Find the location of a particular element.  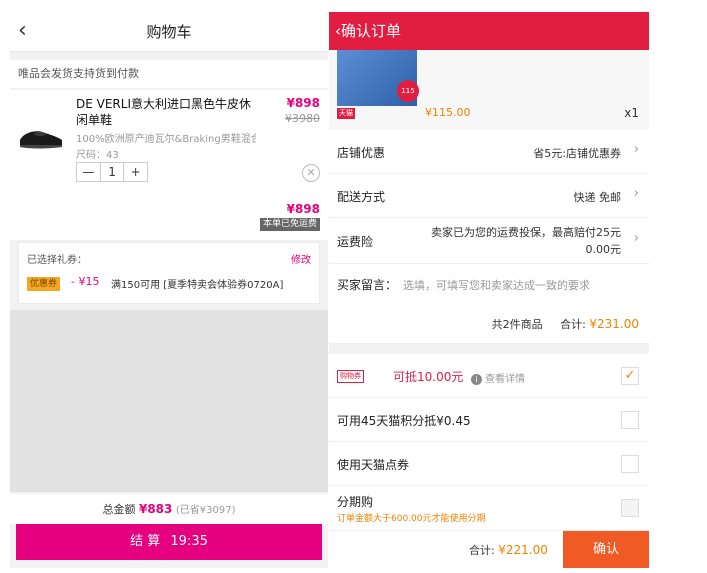

bottom-total-amount: ¥221.00 is located at coordinates (523, 550).